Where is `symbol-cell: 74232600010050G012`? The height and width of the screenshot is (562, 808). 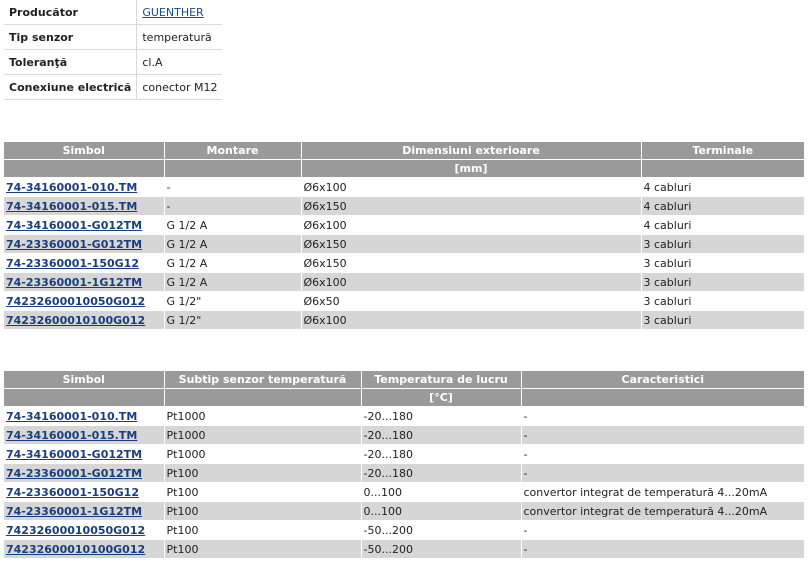
symbol-cell: 74232600010050G012 is located at coordinates (84, 530).